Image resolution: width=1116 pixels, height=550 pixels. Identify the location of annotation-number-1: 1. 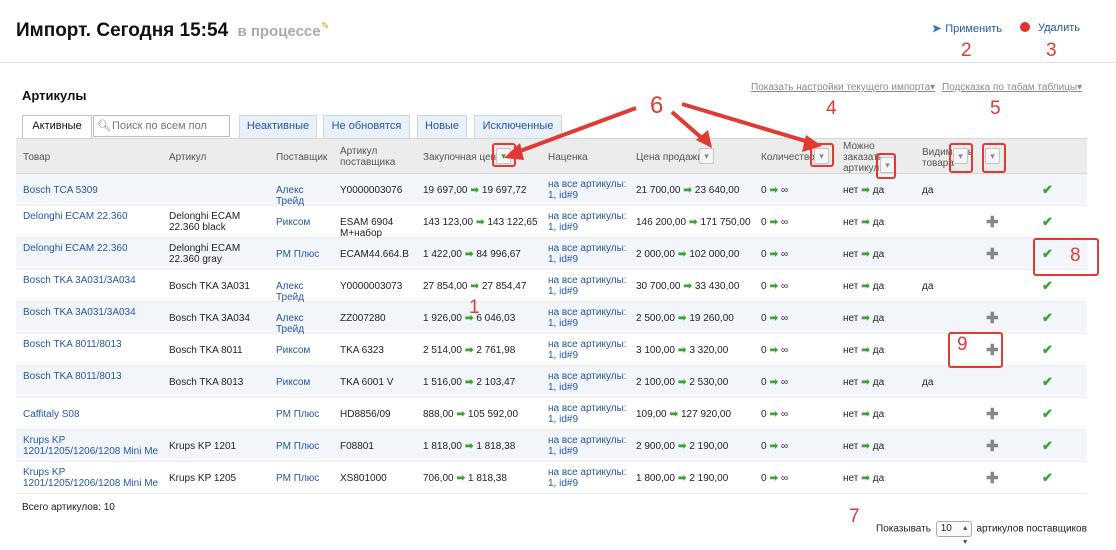
(474, 307).